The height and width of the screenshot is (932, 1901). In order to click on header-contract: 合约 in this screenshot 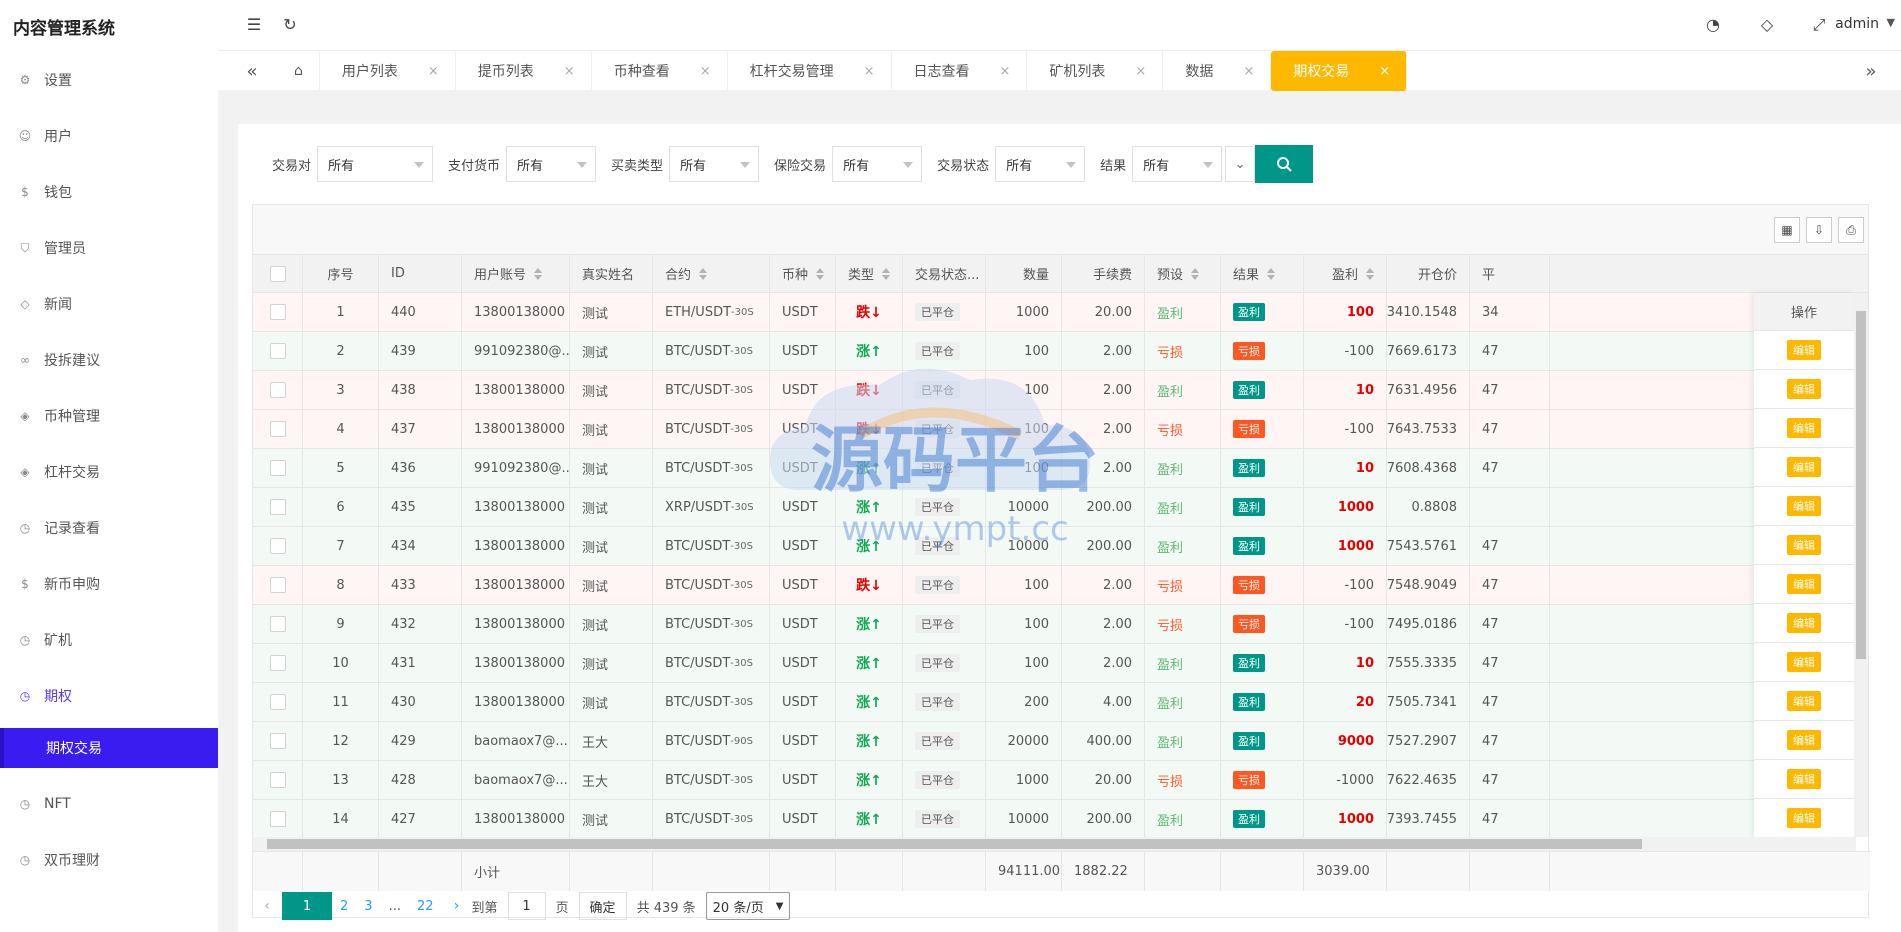, I will do `click(711, 273)`.